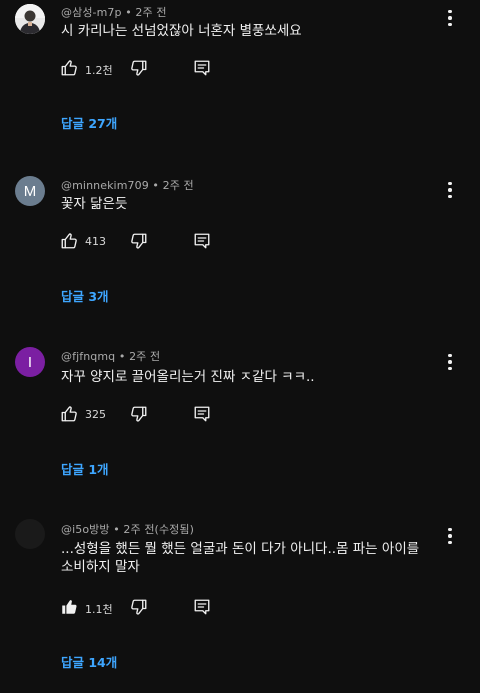 The height and width of the screenshot is (693, 480). Describe the element at coordinates (85, 295) in the screenshot. I see `view-replies-link: 답글 3개` at that location.